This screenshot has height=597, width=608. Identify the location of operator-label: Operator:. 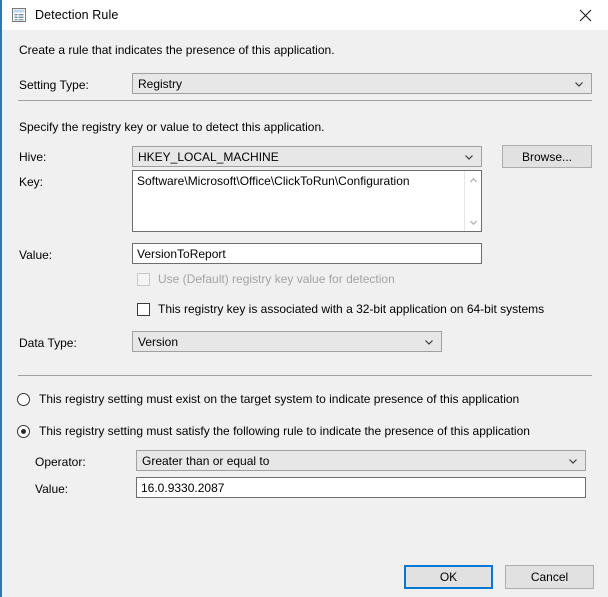
(60, 462).